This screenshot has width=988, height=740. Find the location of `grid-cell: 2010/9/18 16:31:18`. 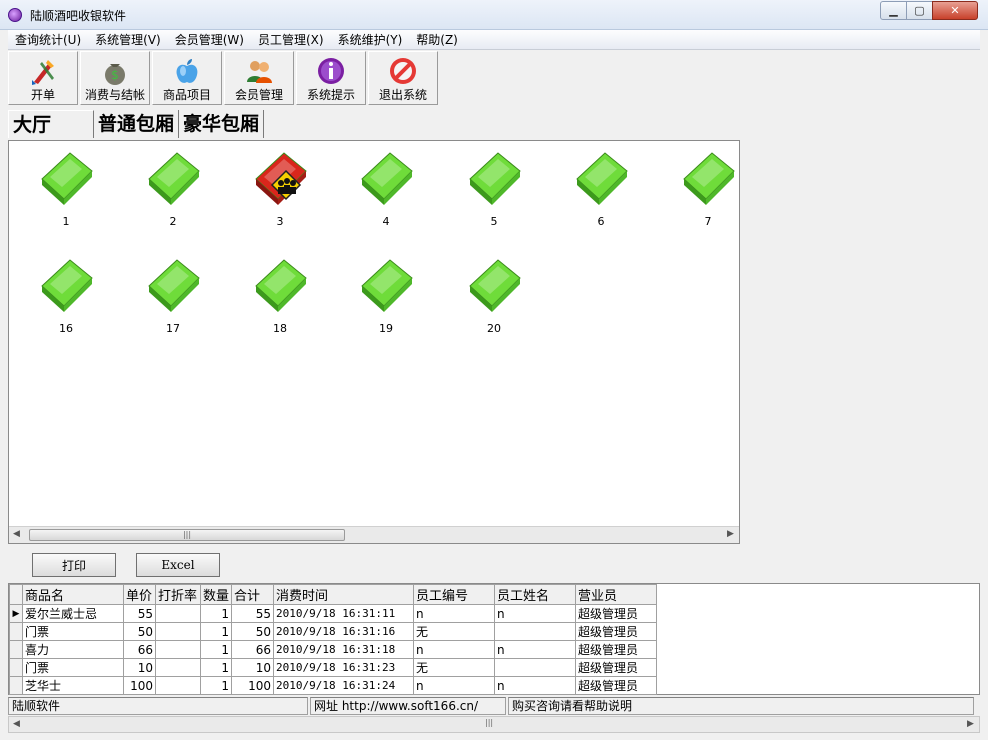

grid-cell: 2010/9/18 16:31:18 is located at coordinates (344, 649).